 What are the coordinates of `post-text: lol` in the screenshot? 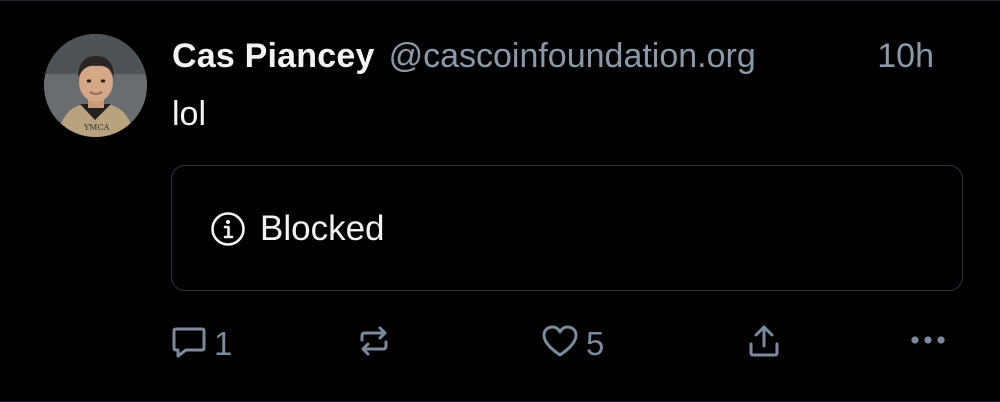 It's located at (189, 114).